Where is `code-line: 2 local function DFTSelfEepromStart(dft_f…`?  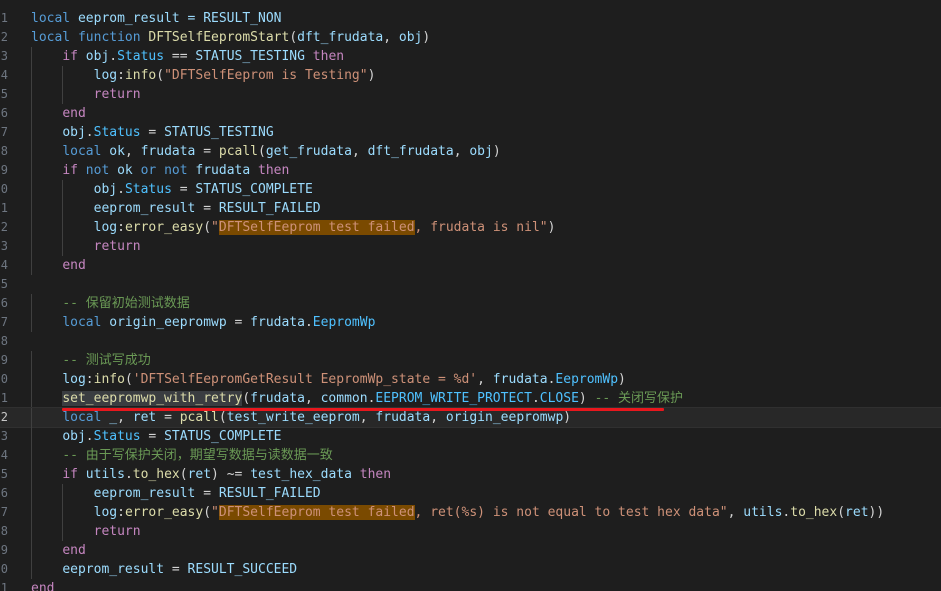 code-line: 2 local function DFTSelfEepromStart(dft_f… is located at coordinates (470, 37).